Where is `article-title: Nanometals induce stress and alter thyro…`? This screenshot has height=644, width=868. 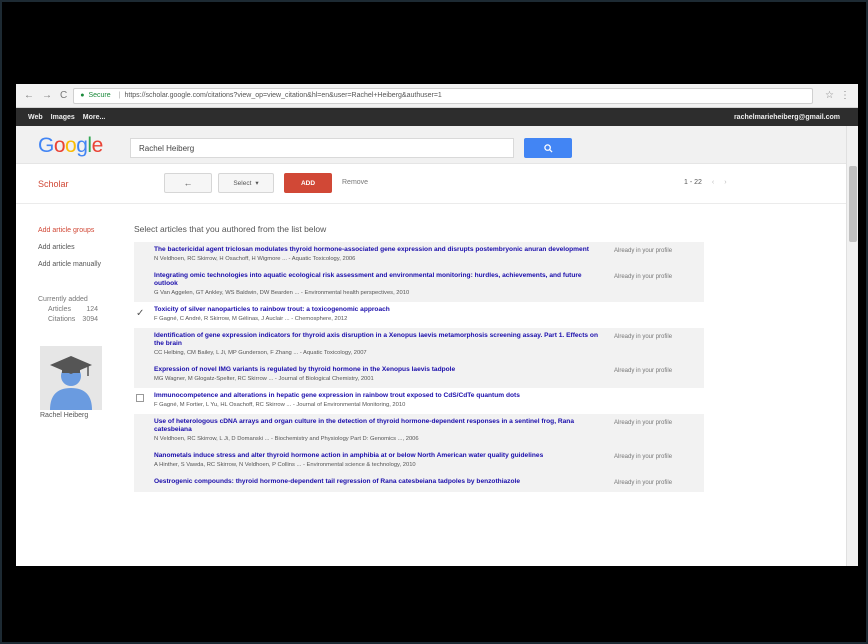
article-title: Nanometals induce stress and alter thyro… is located at coordinates (378, 456).